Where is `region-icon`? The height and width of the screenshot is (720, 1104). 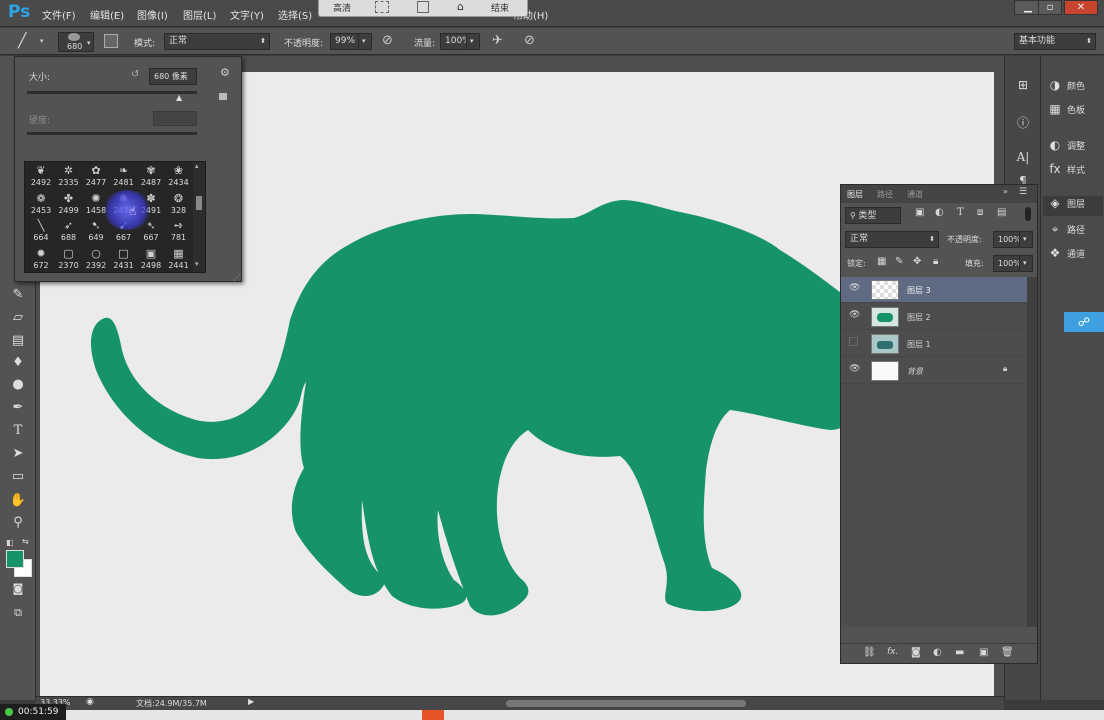 region-icon is located at coordinates (382, 7).